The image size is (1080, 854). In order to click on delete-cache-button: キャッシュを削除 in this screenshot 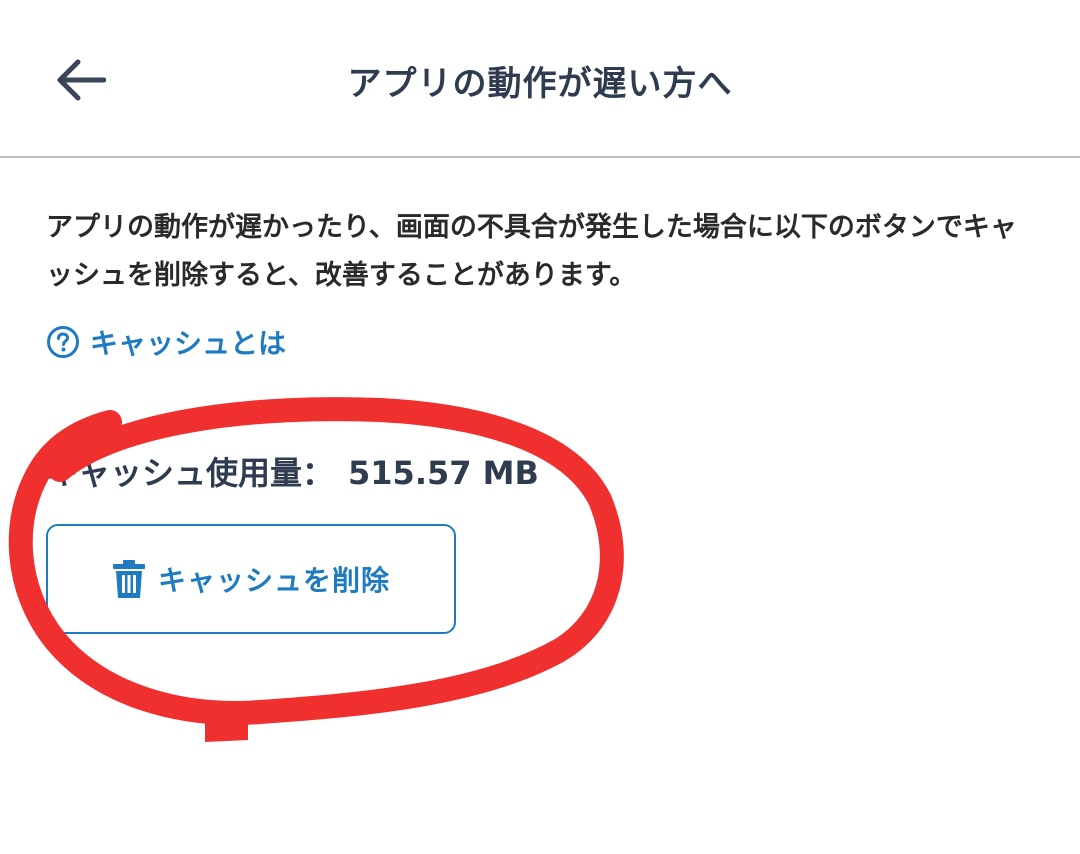, I will do `click(251, 579)`.